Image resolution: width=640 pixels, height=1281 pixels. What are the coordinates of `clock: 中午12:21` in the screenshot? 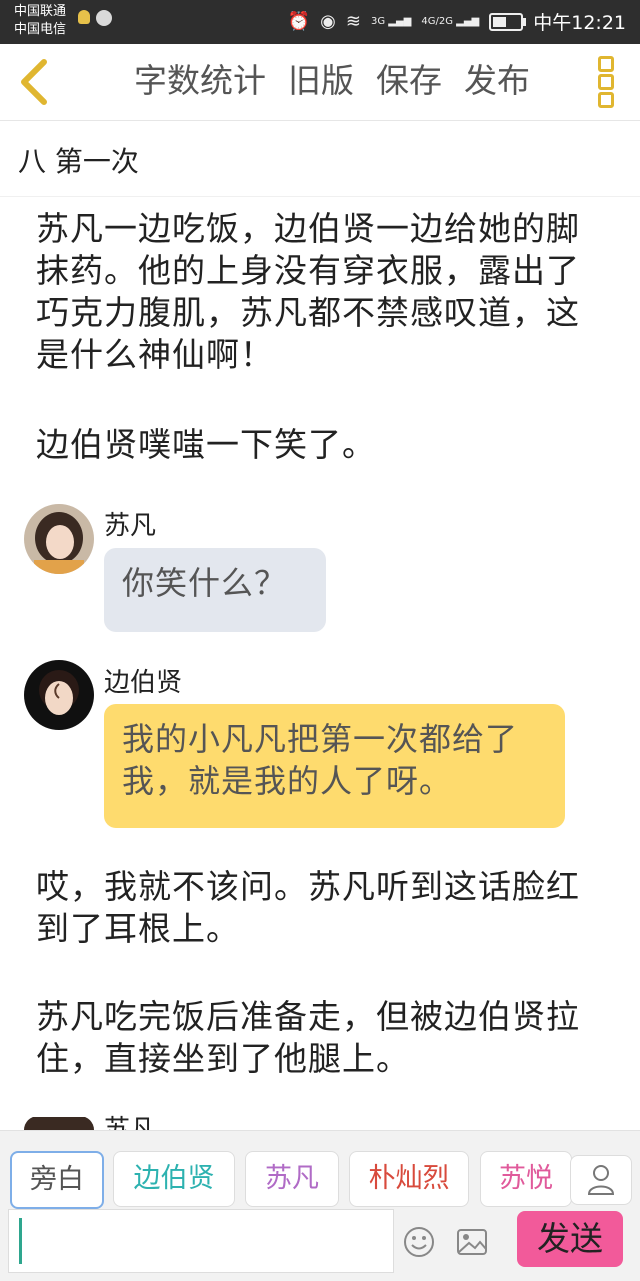 It's located at (579, 23).